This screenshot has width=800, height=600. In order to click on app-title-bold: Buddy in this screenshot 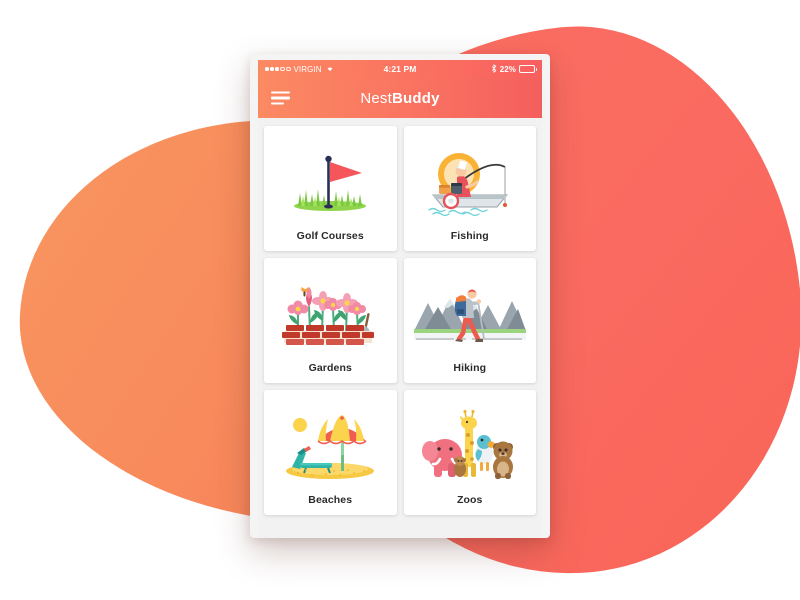, I will do `click(415, 98)`.